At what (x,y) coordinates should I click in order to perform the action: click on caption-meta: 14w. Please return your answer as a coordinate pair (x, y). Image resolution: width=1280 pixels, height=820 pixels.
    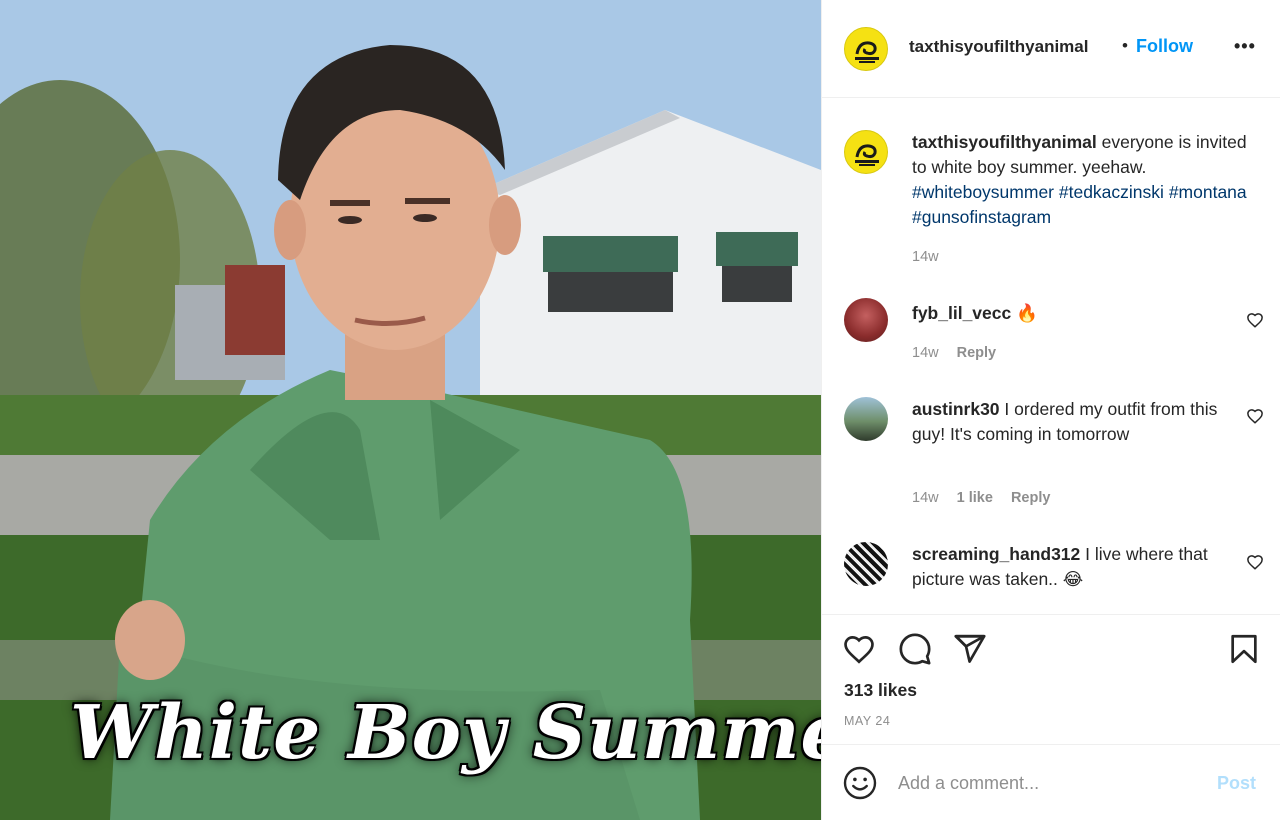
    Looking at the image, I should click on (932, 257).